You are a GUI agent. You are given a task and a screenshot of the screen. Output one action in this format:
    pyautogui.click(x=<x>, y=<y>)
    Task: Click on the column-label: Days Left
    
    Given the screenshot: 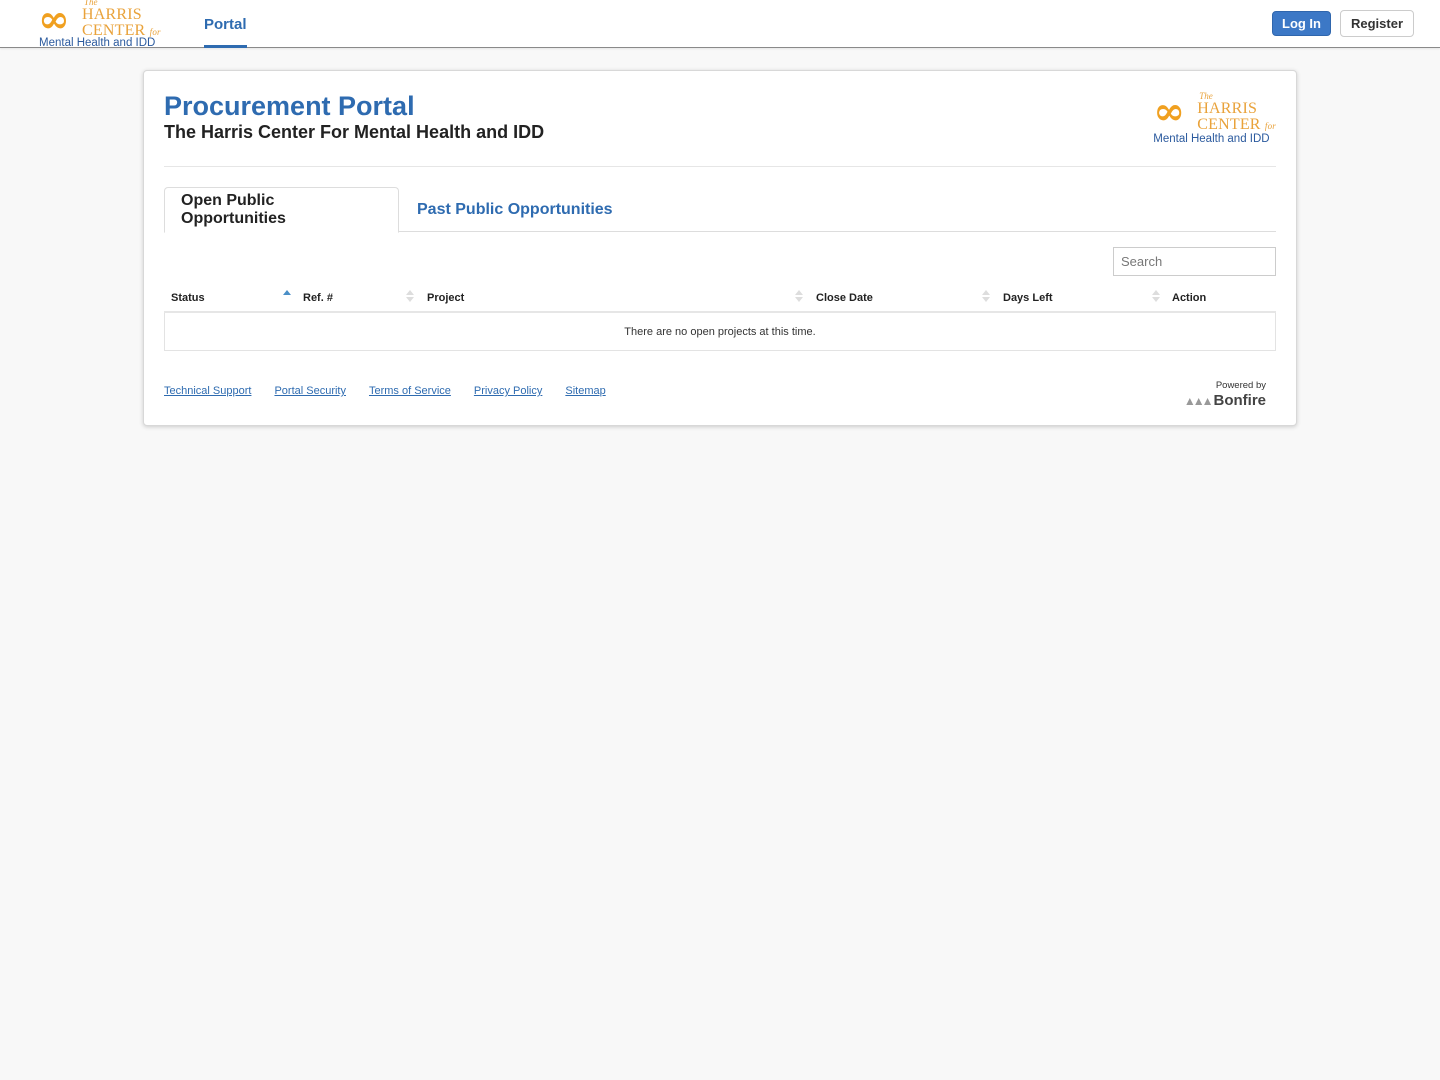 What is the action you would take?
    pyautogui.click(x=1028, y=298)
    